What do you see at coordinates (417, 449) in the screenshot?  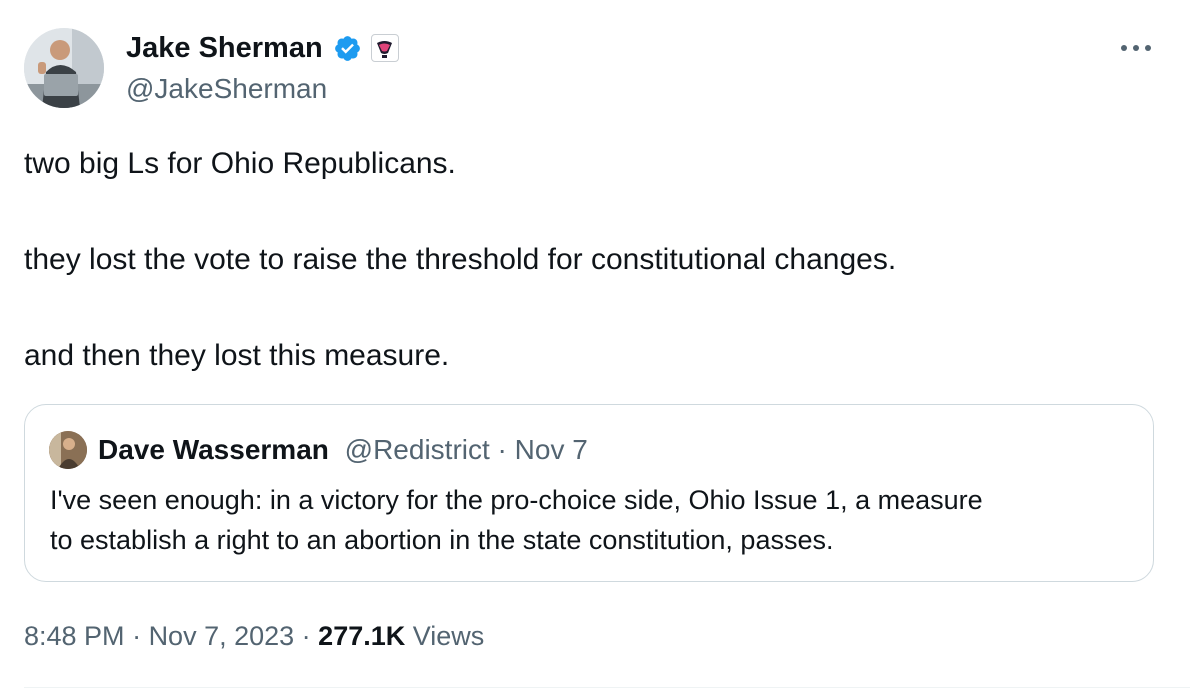 I see `quoted-author-handle: @Redistrict` at bounding box center [417, 449].